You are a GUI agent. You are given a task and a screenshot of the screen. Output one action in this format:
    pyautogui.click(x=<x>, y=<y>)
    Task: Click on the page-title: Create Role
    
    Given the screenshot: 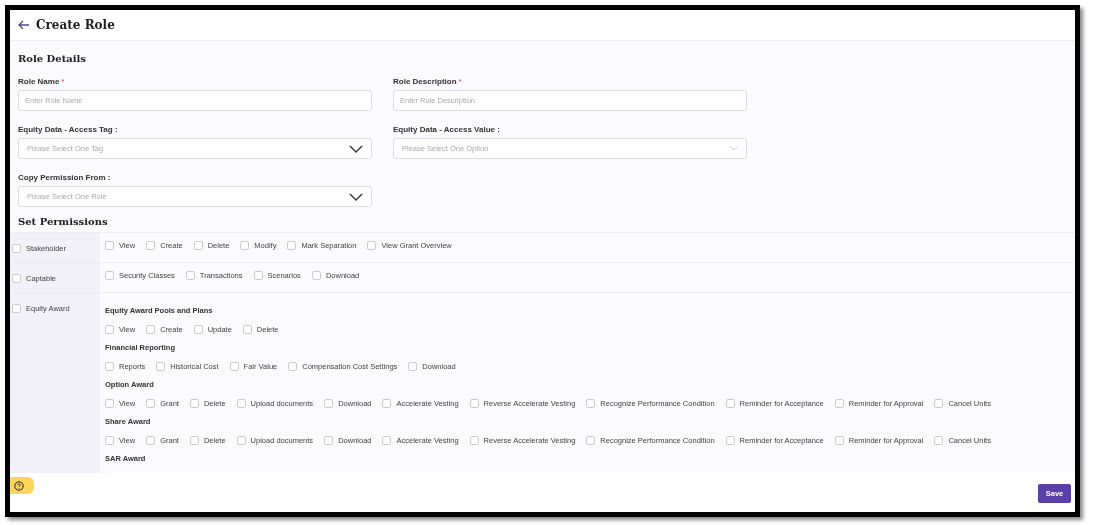 What is the action you would take?
    pyautogui.click(x=75, y=25)
    